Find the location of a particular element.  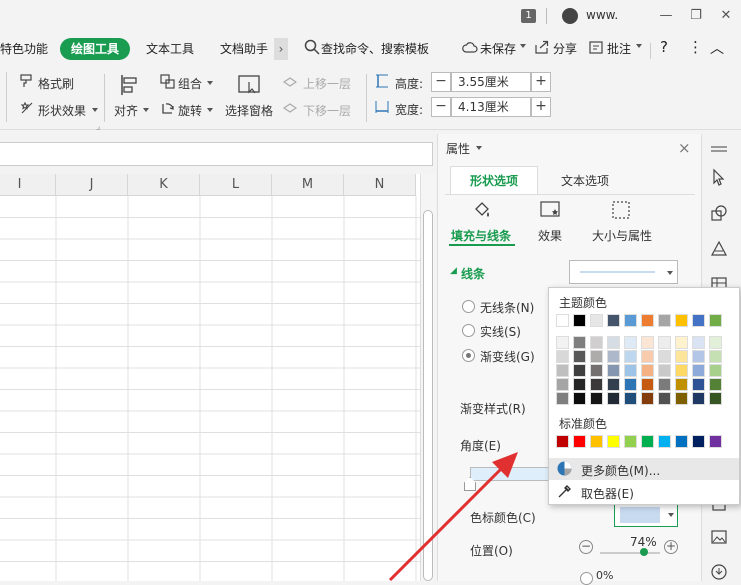

user-name: www. is located at coordinates (602, 15).